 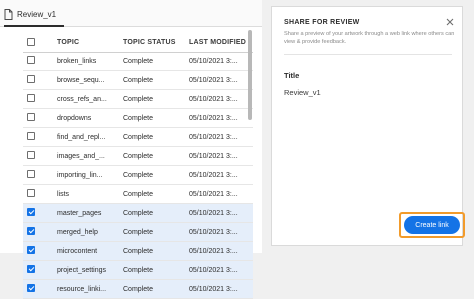 What do you see at coordinates (63, 194) in the screenshot?
I see `topic-cell: lists` at bounding box center [63, 194].